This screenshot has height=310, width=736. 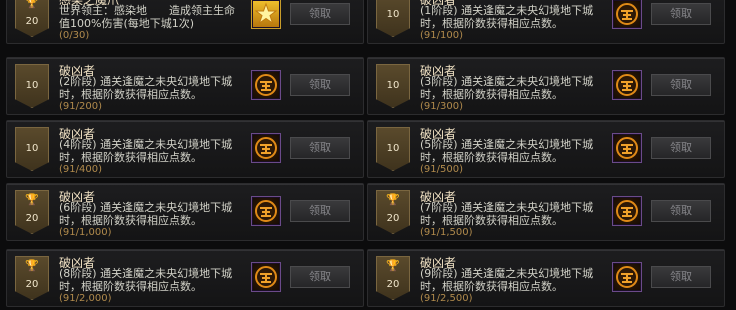 I want to click on achievement-description: (1阶段) 通关逢魔之未央幻境地下城时，根据阶数获得相应点数。, so click(x=507, y=17).